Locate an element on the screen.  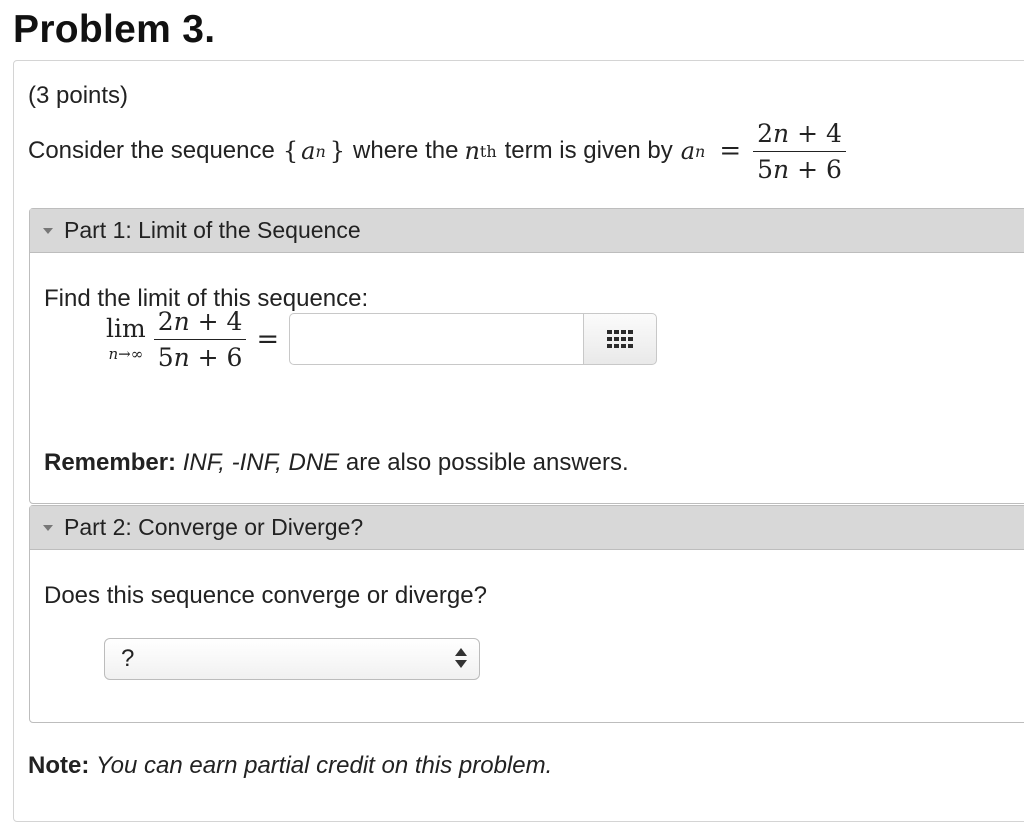
limit-answer-input is located at coordinates (436, 339).